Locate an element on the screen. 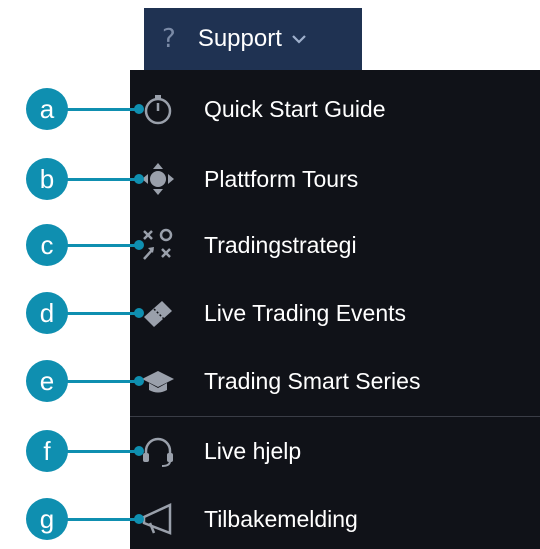  callout-dot-f is located at coordinates (139, 451).